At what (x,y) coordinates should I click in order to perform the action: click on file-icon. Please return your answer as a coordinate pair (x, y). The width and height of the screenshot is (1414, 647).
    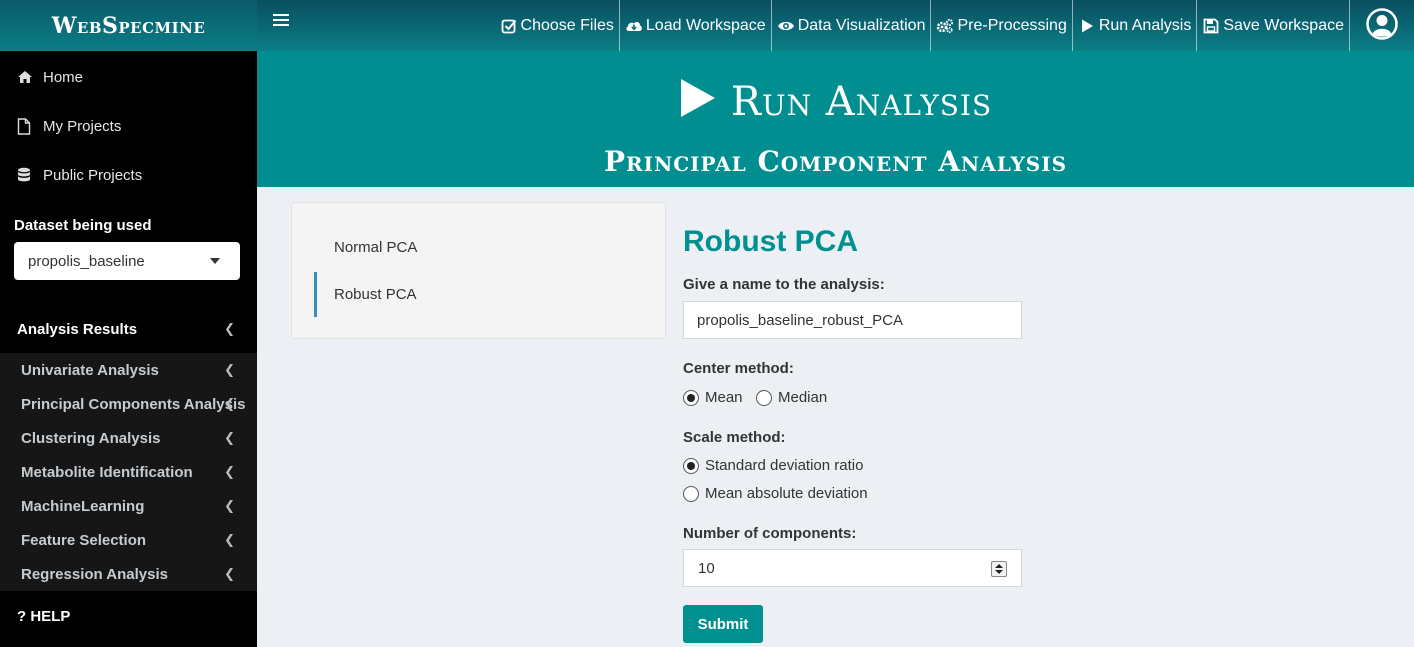
    Looking at the image, I should click on (26, 126).